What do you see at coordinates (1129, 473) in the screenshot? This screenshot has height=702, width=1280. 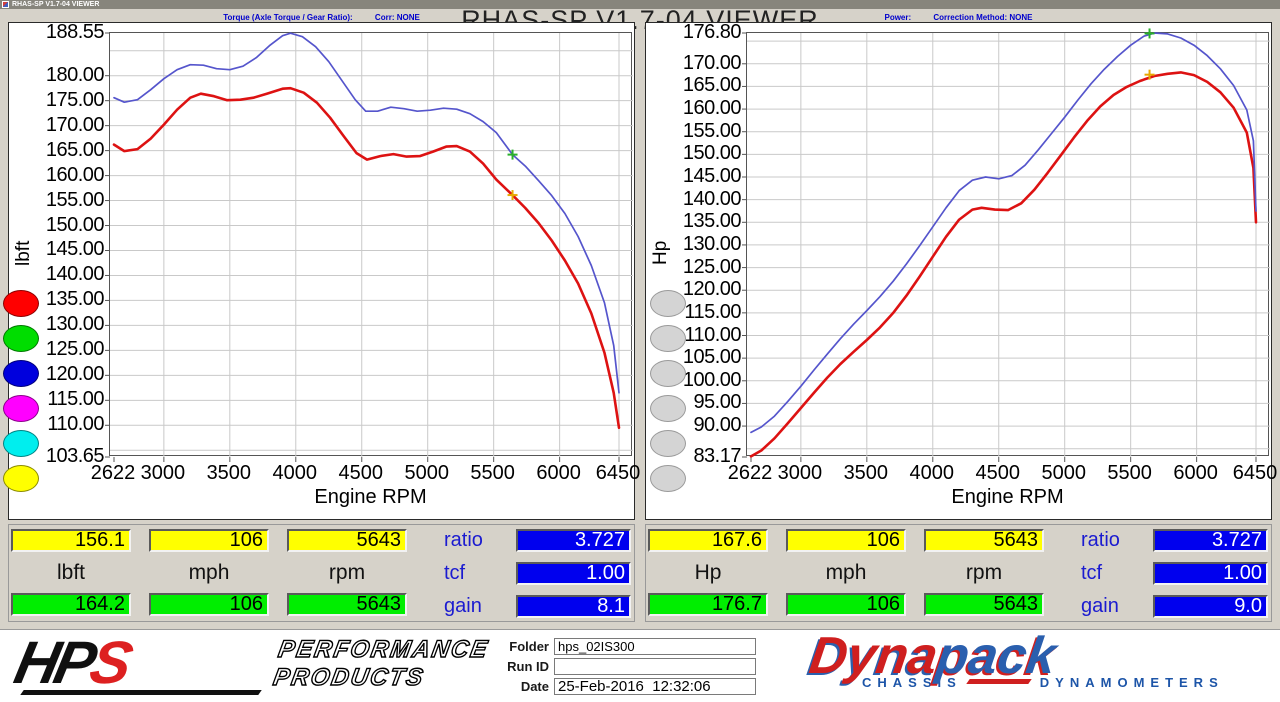 I see `x-tick-label: 5500` at bounding box center [1129, 473].